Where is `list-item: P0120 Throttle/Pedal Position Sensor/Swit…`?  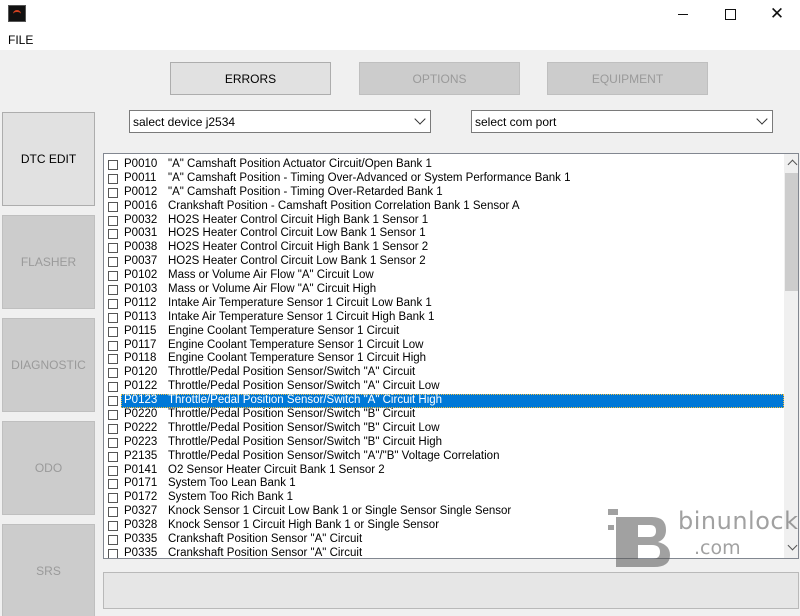 list-item: P0120 Throttle/Pedal Position Sensor/Swit… is located at coordinates (444, 373).